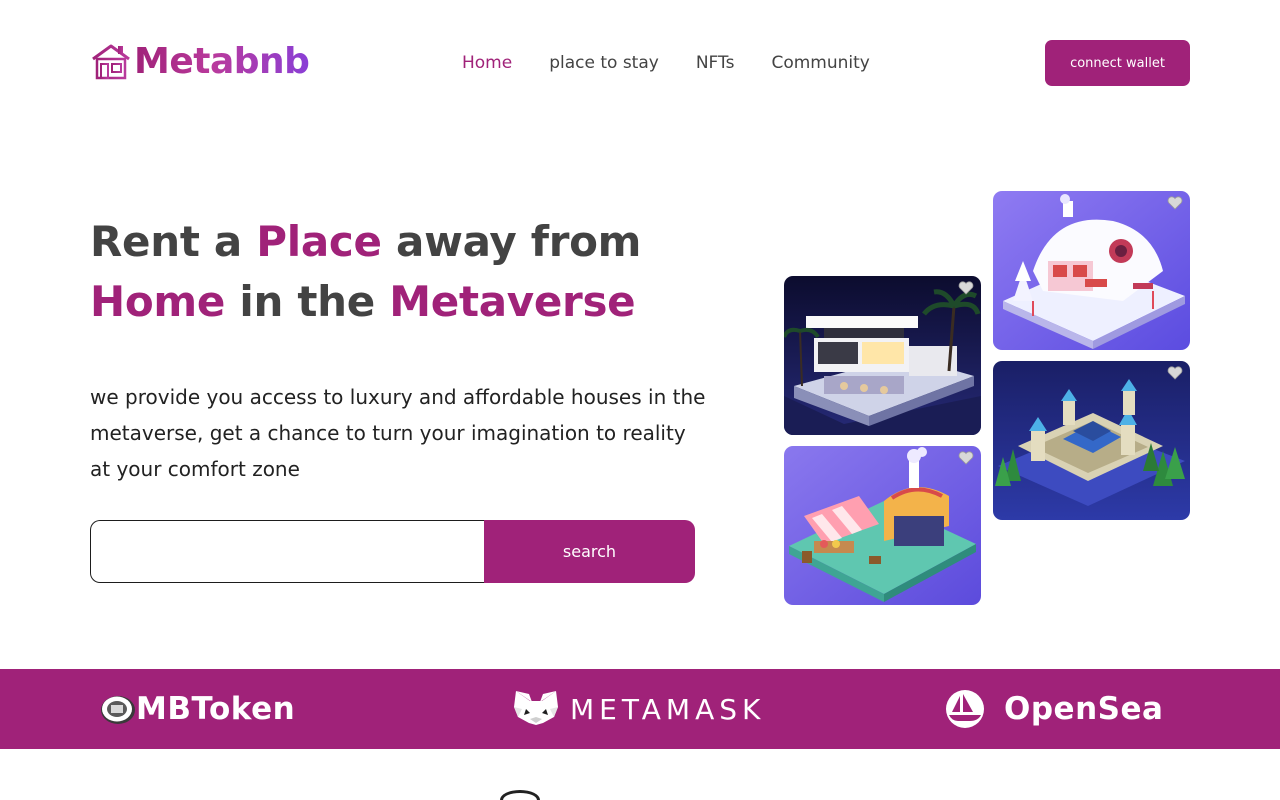 The width and height of the screenshot is (1280, 800). I want to click on brand-name: Metabnb, so click(222, 61).